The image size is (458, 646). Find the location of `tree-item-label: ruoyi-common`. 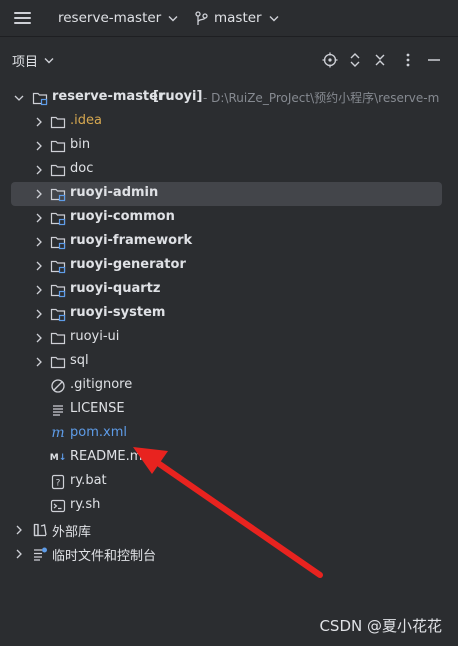

tree-item-label: ruoyi-common is located at coordinates (122, 216).